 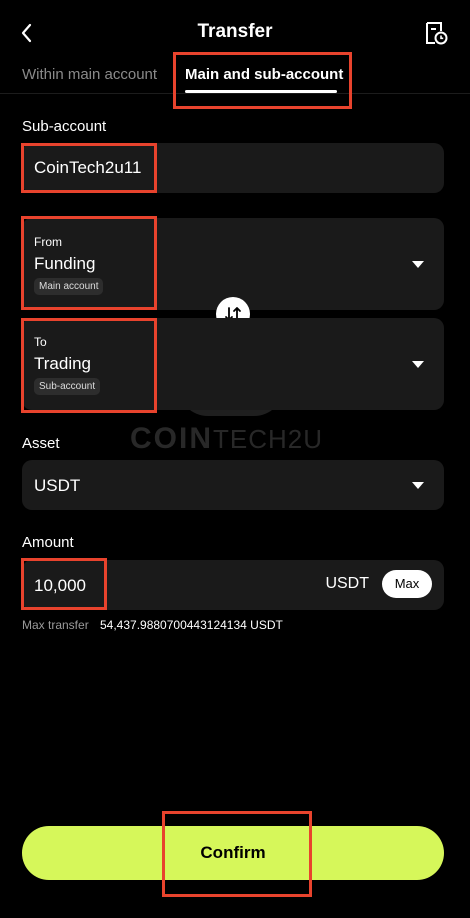 I want to click on max-button: Max, so click(x=407, y=584).